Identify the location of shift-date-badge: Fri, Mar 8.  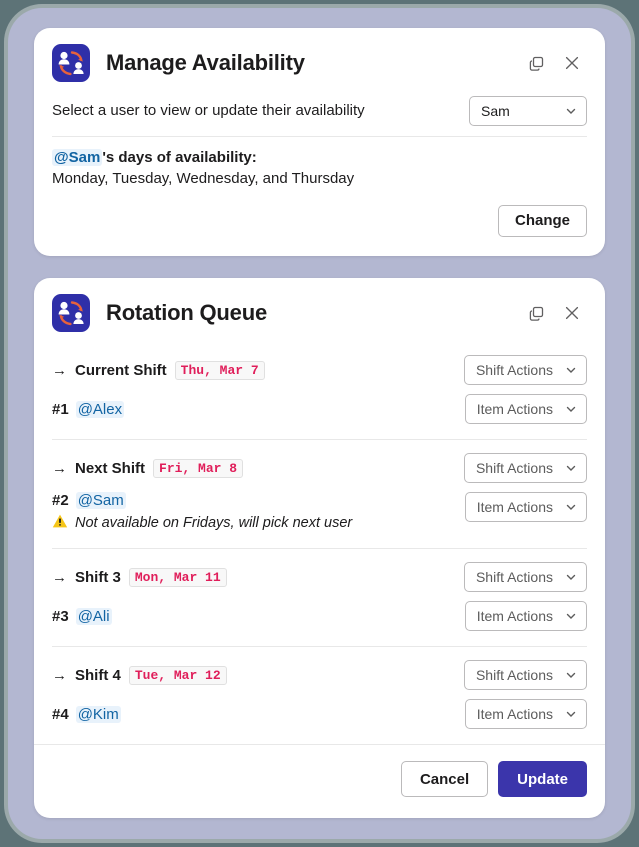
(198, 468).